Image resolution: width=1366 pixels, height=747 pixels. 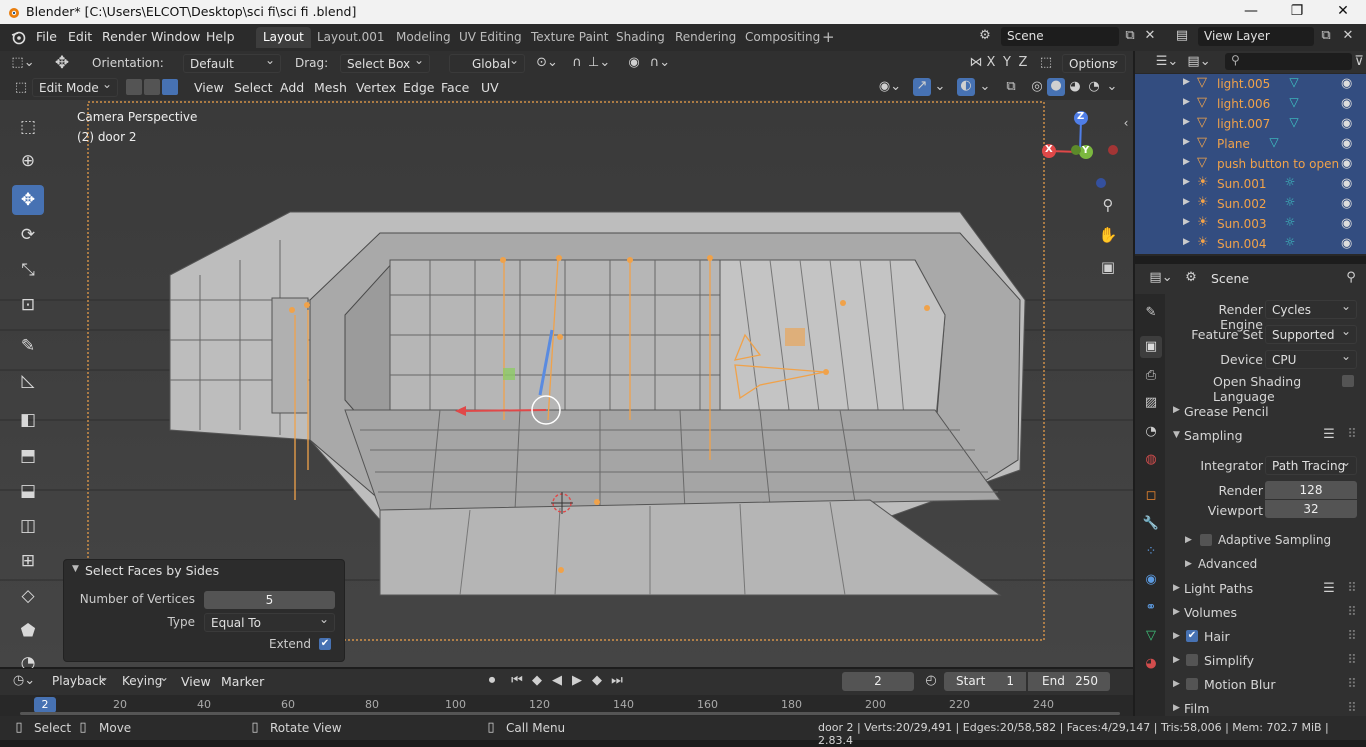 What do you see at coordinates (28, 305) in the screenshot?
I see `transform-tool-icon: ⊡` at bounding box center [28, 305].